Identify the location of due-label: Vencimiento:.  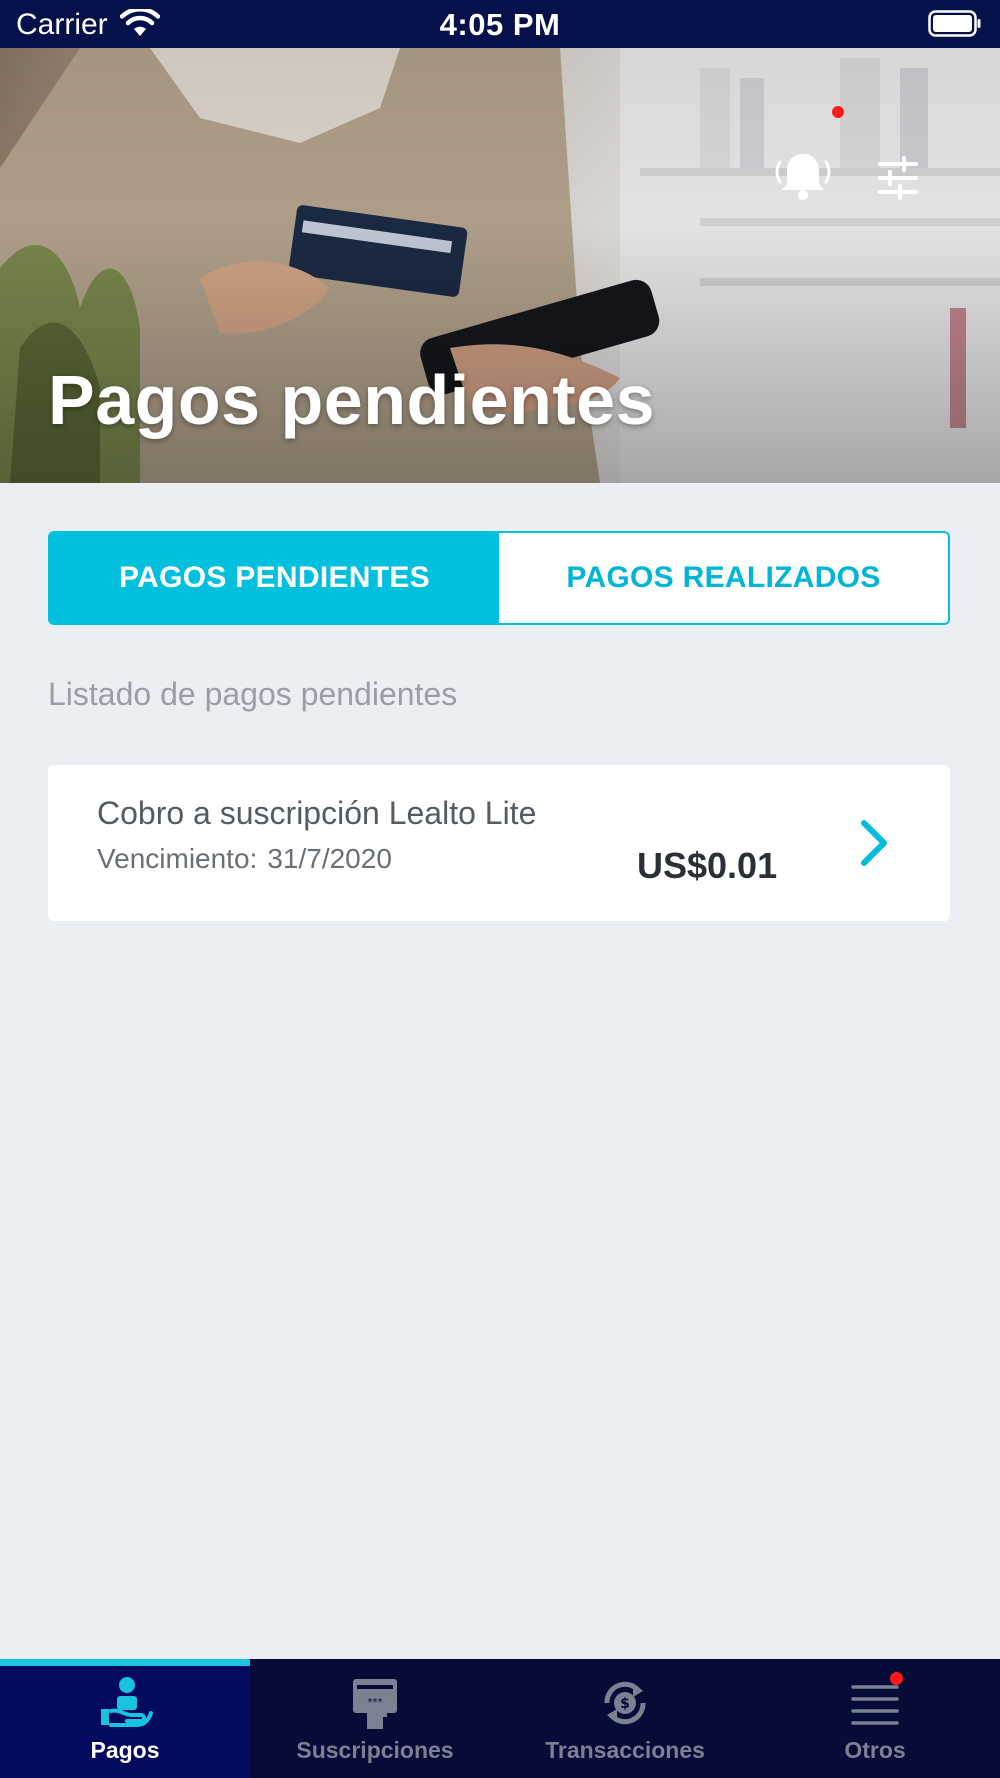
(177, 858).